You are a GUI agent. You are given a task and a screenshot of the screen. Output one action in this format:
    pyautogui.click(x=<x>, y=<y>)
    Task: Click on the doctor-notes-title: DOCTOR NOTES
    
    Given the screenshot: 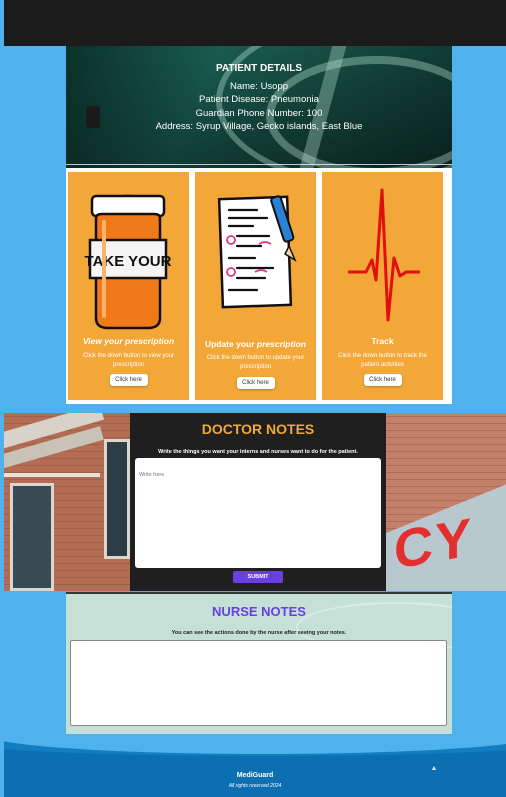 What is the action you would take?
    pyautogui.click(x=258, y=429)
    